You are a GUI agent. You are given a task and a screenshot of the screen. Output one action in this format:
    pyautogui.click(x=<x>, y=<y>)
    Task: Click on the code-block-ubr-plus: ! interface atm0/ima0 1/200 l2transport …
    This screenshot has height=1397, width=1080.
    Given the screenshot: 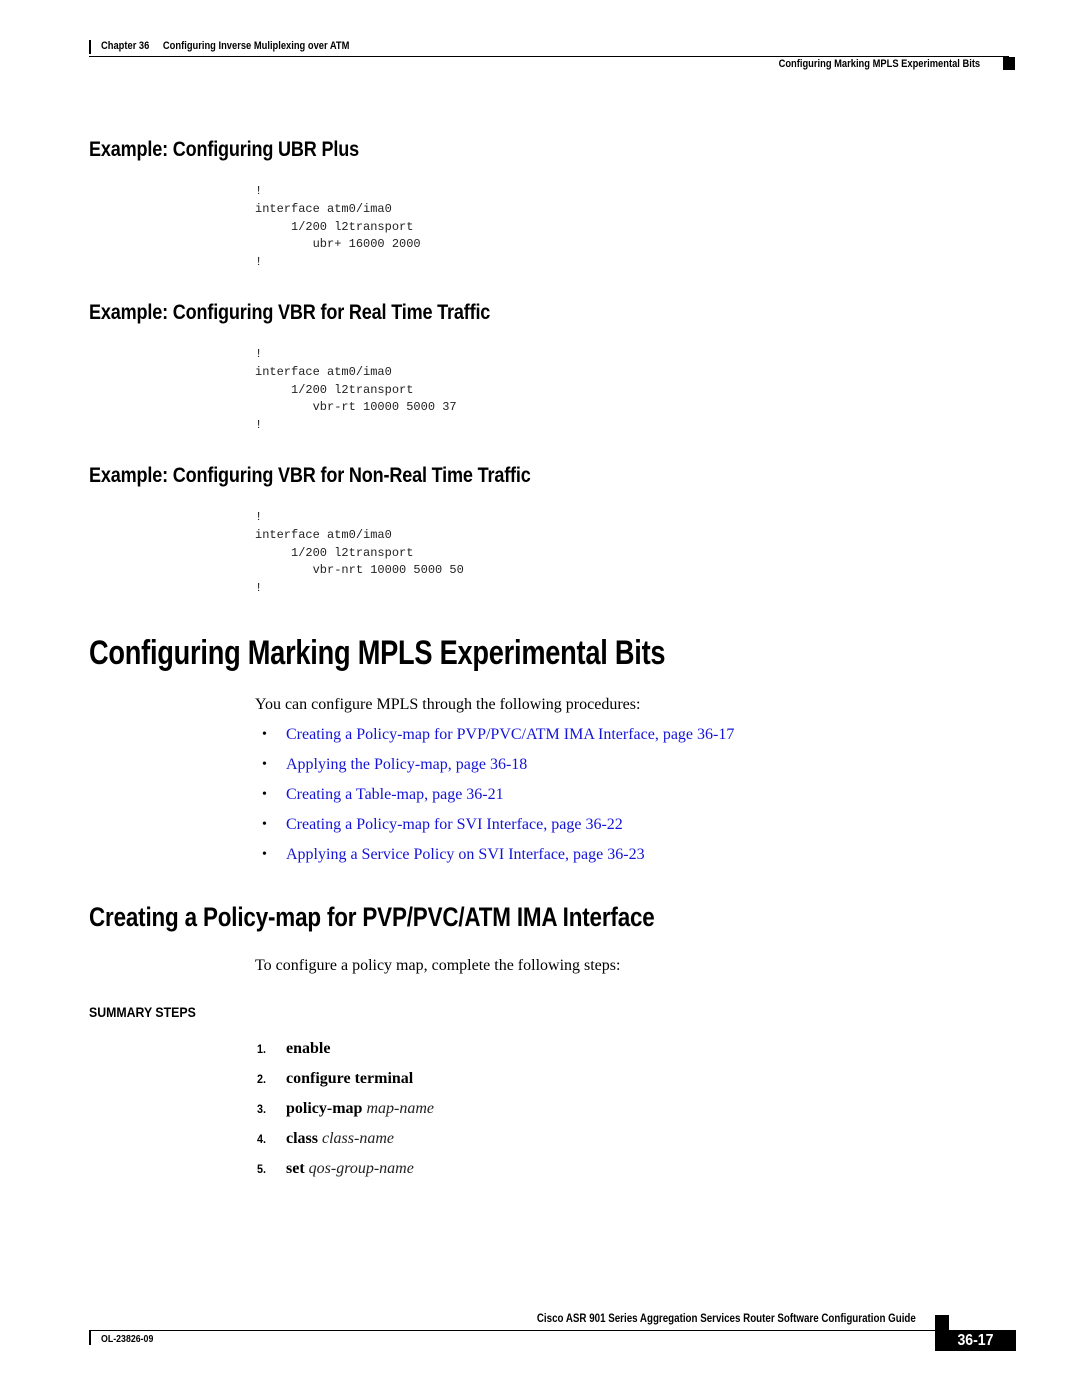 What is the action you would take?
    pyautogui.click(x=338, y=227)
    